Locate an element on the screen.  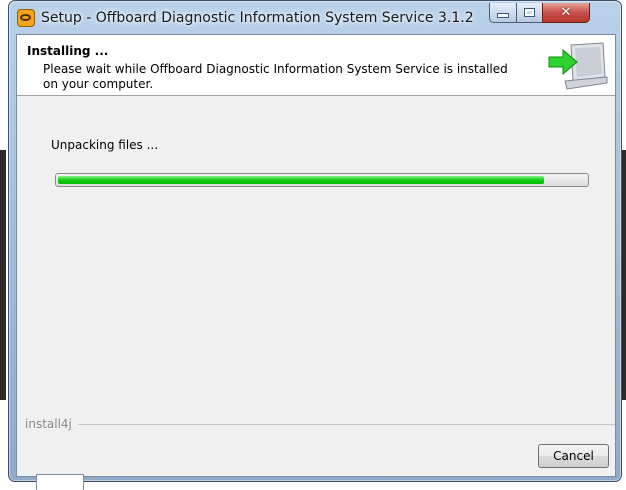
install4j-brand: install4j is located at coordinates (51, 424).